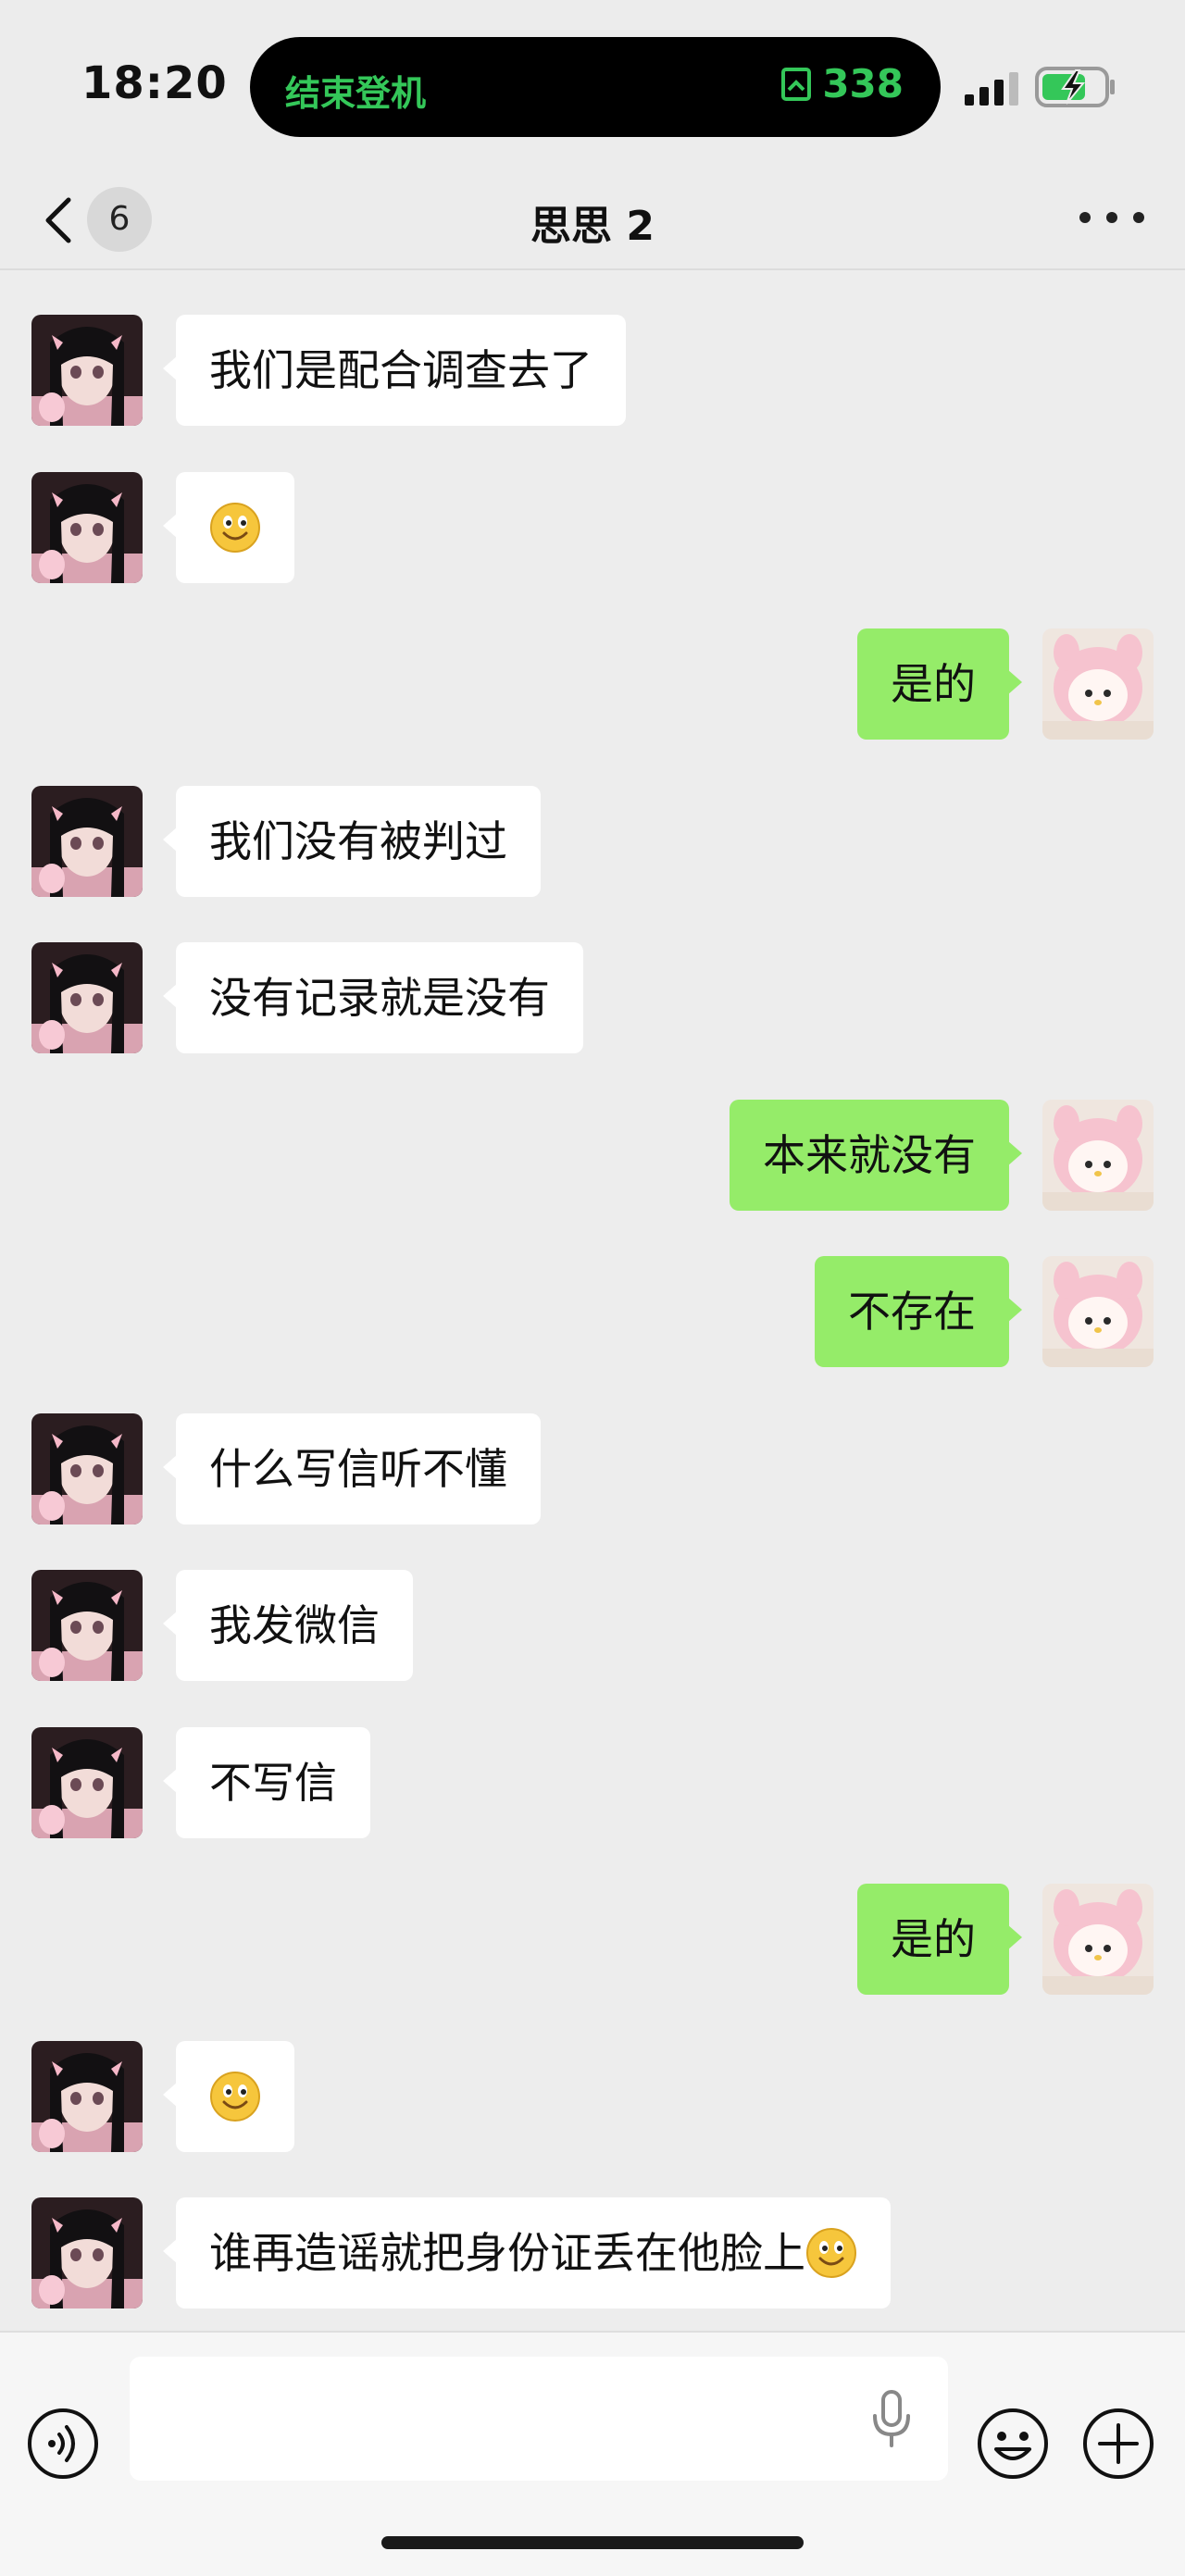 This screenshot has height=2576, width=1185. What do you see at coordinates (1013, 2444) in the screenshot?
I see `emoji-icon` at bounding box center [1013, 2444].